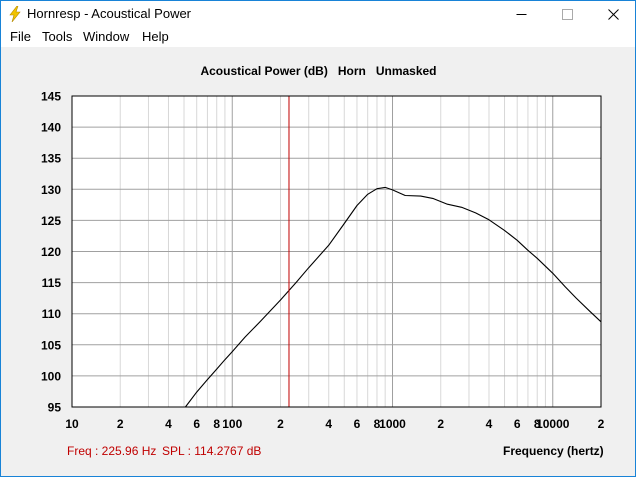  What do you see at coordinates (51, 376) in the screenshot?
I see `y-tick-label: 100` at bounding box center [51, 376].